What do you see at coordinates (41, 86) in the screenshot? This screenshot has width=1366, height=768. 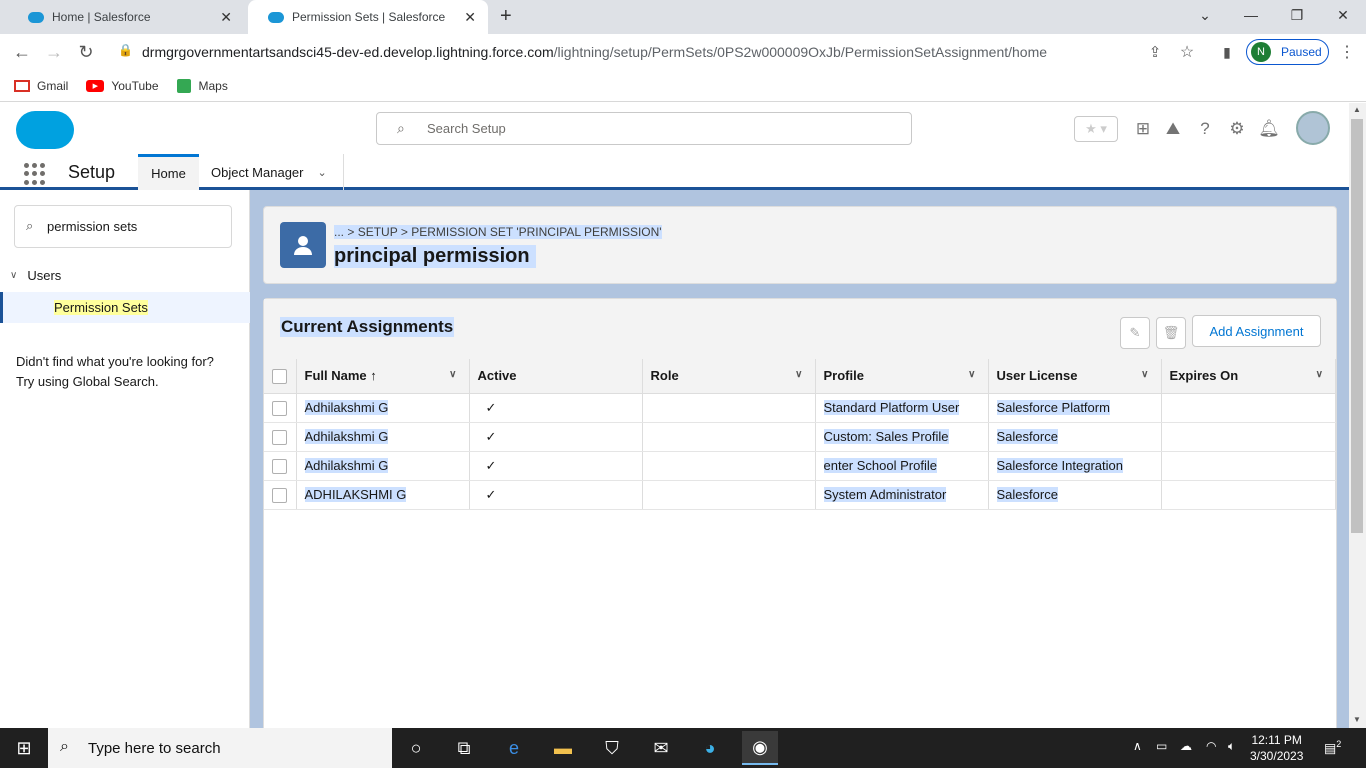 I see `bookmark-gmail: Gmail` at bounding box center [41, 86].